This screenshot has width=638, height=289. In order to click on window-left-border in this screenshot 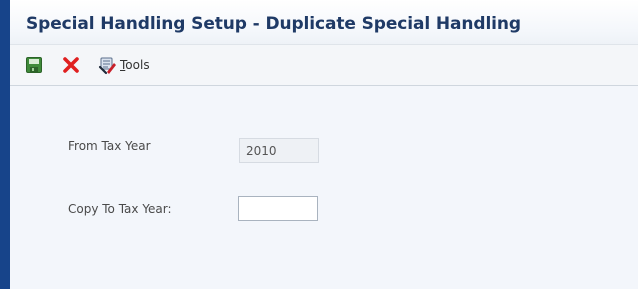, I will do `click(5, 144)`.